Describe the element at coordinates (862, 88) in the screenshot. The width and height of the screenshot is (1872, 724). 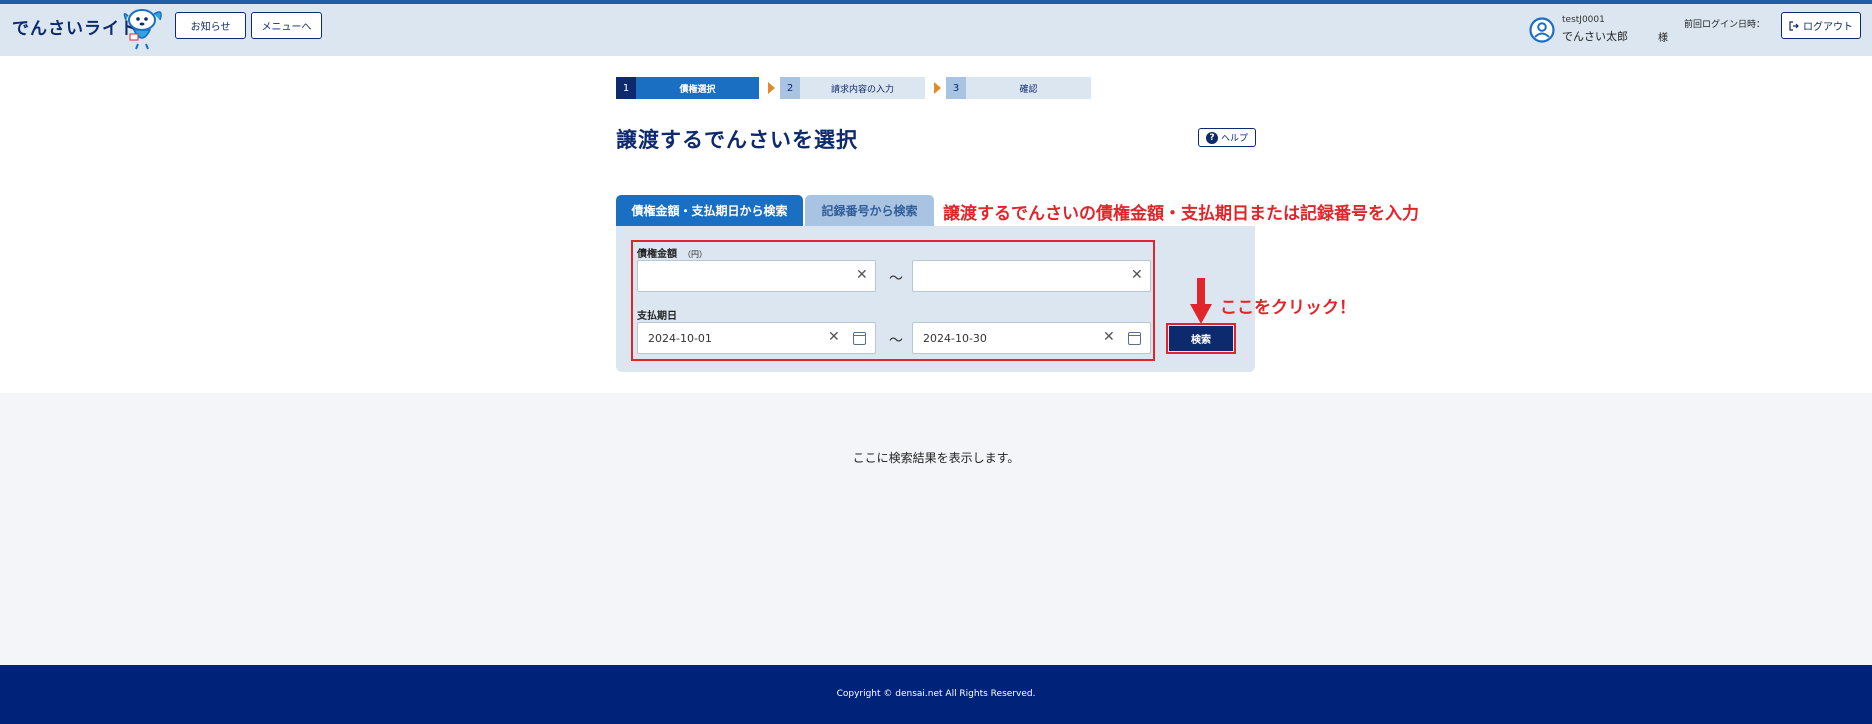
I see `step-2-label: 請求内容の入力` at that location.